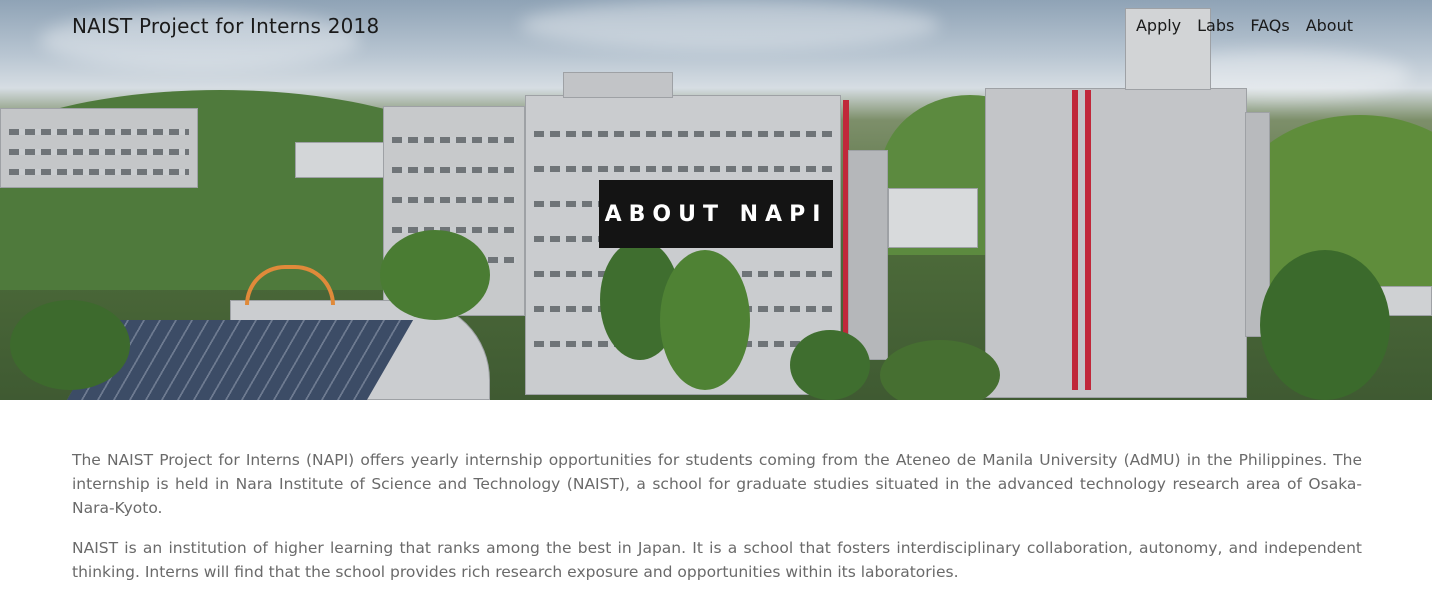  I want to click on main-nav: Apply Labs FAQs About, so click(1244, 25).